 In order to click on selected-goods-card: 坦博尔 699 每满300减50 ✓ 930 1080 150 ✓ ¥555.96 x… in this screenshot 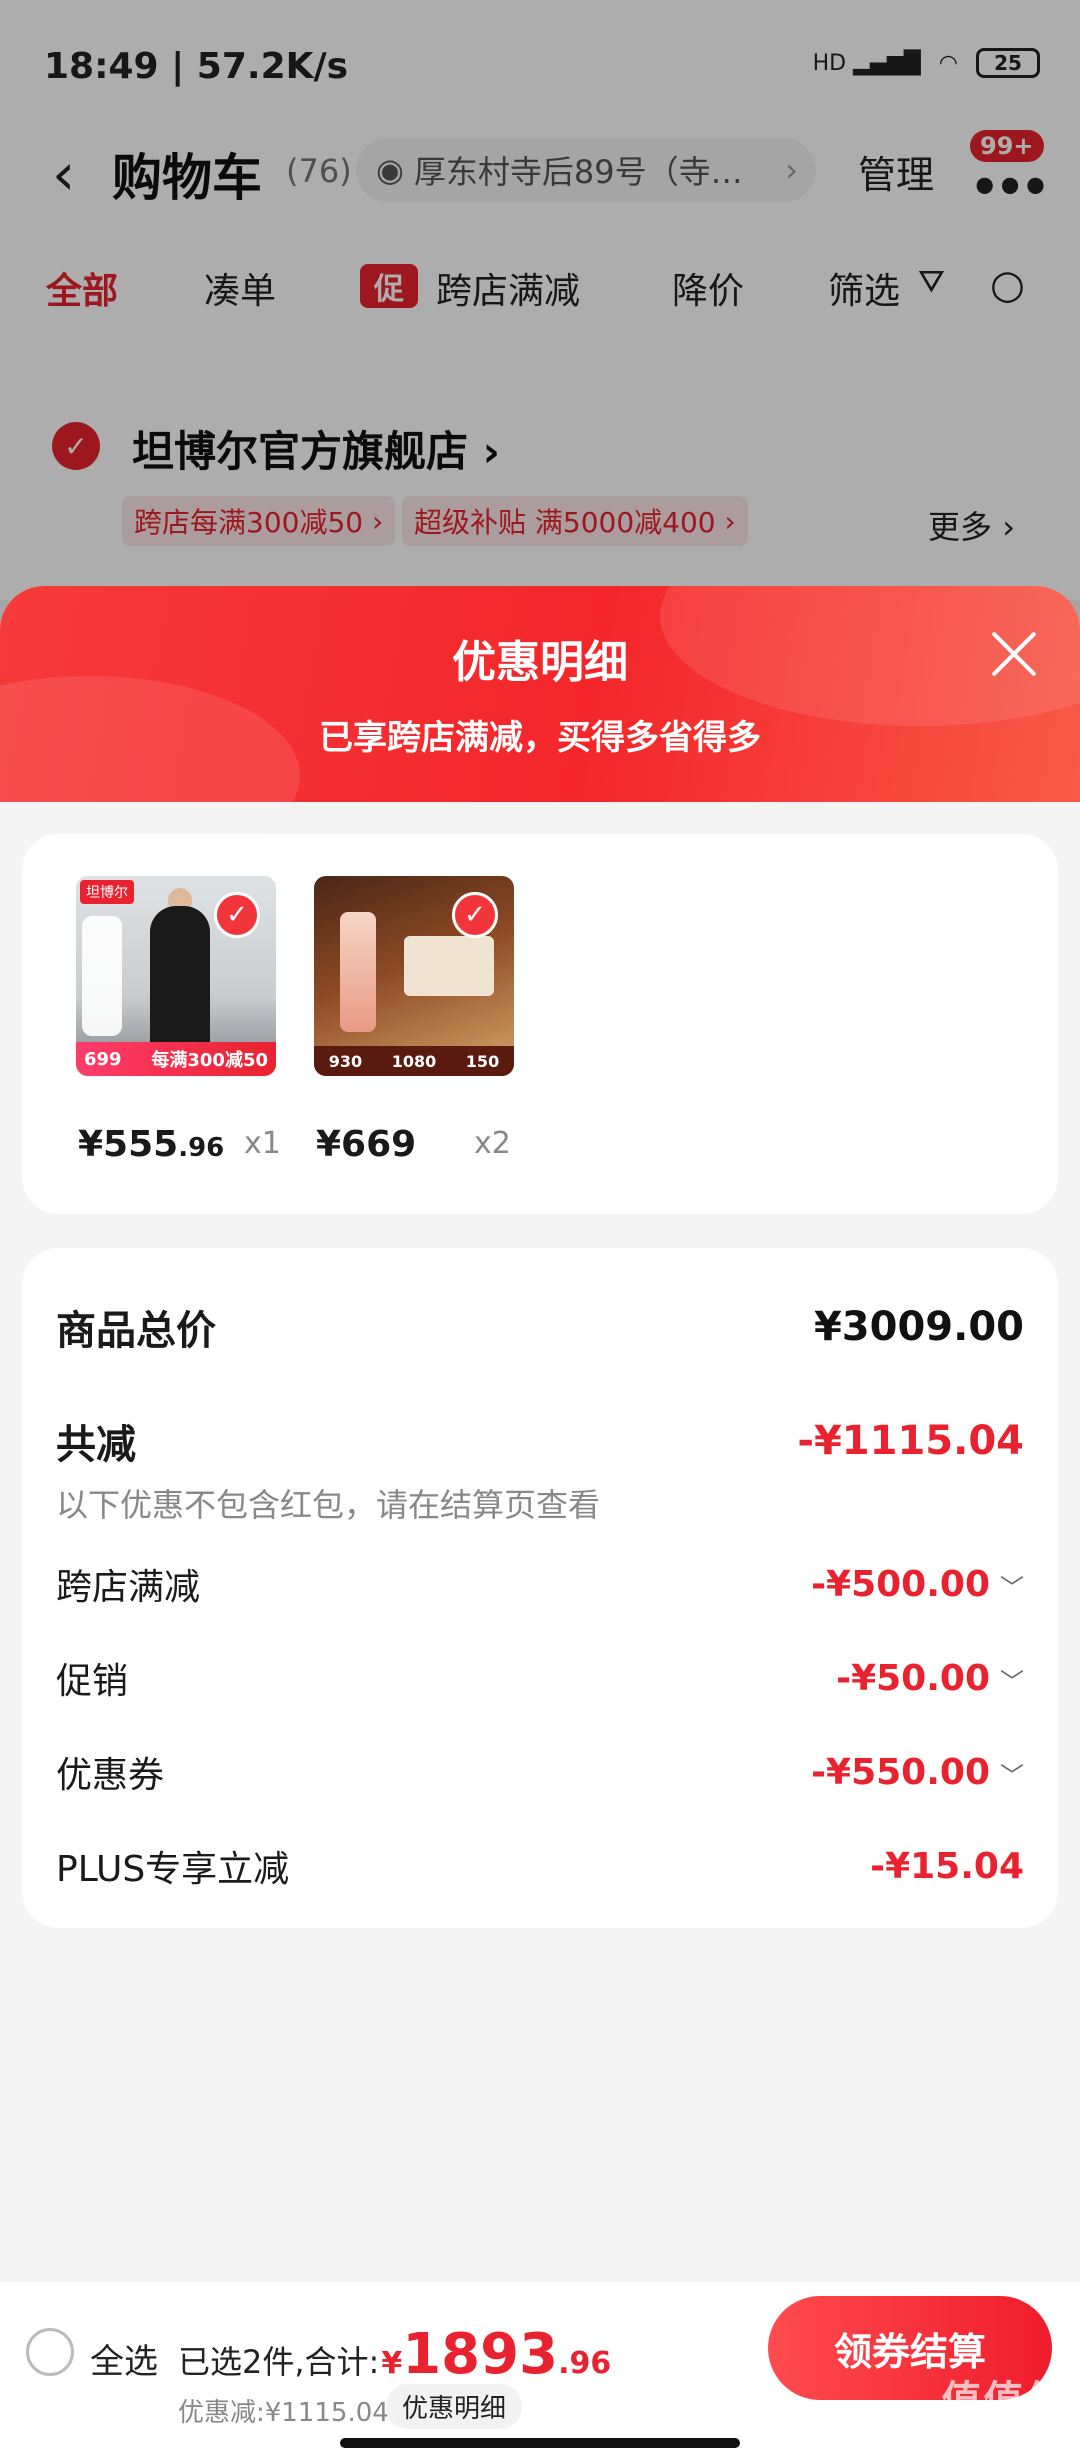, I will do `click(540, 1024)`.